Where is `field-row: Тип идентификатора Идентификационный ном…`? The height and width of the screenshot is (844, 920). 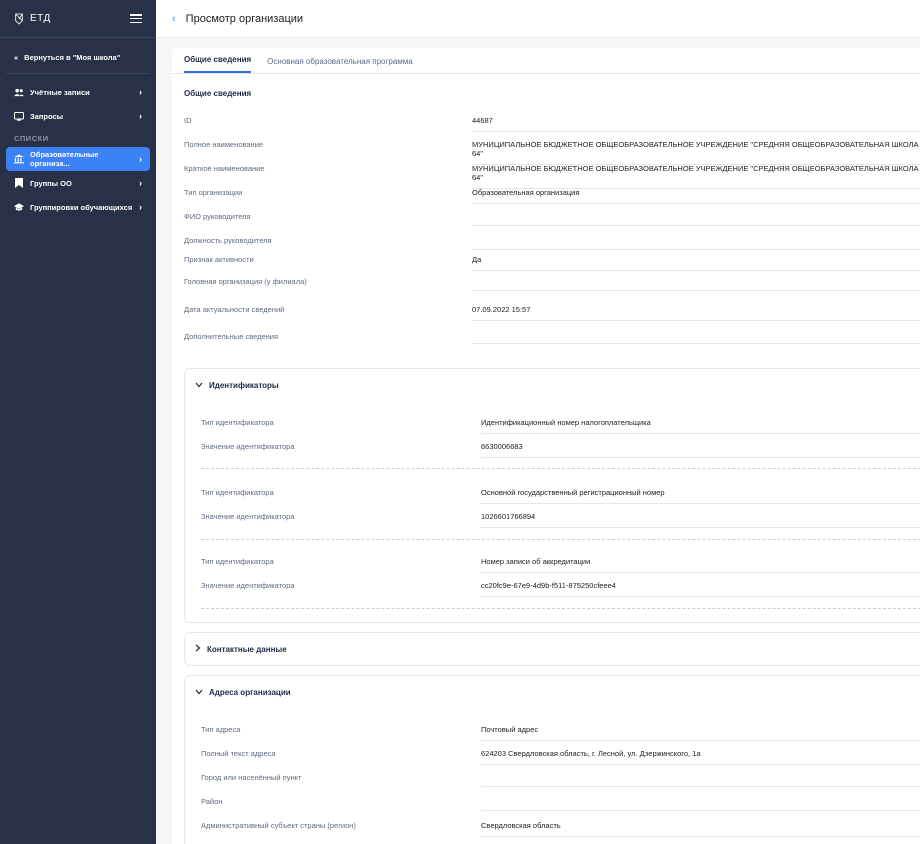
field-row: Тип идентификатора Идентификационный ном… is located at coordinates (560, 426).